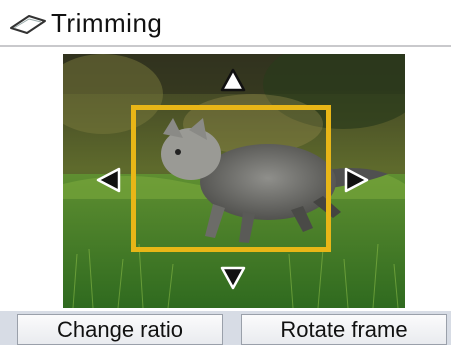 The width and height of the screenshot is (451, 345). What do you see at coordinates (225, 22) in the screenshot?
I see `title-bar: Trimming` at bounding box center [225, 22].